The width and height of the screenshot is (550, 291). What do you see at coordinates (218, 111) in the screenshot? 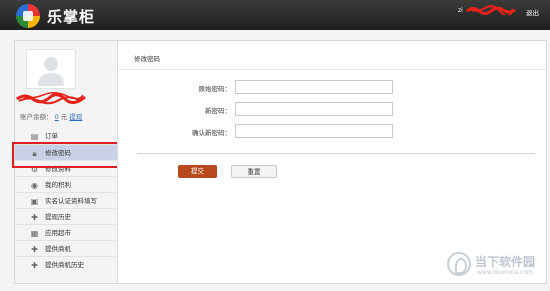
I see `new-password-label: 新密码：` at bounding box center [218, 111].